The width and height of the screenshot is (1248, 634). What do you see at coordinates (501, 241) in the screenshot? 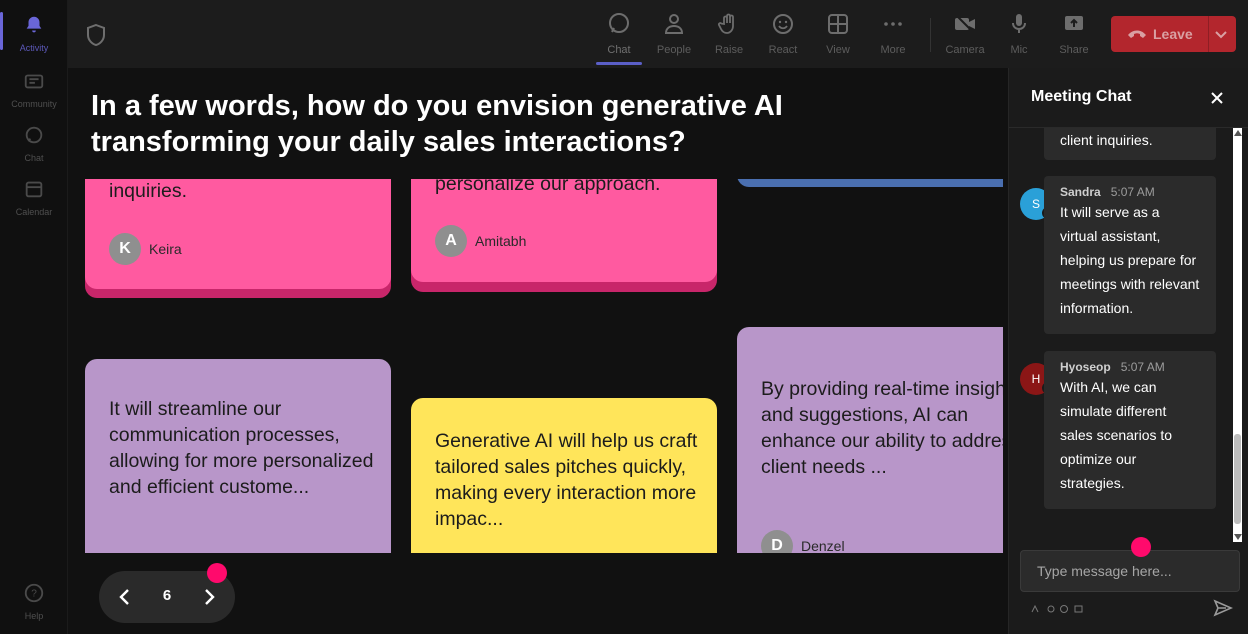
I see `author-name: Amitabh` at bounding box center [501, 241].